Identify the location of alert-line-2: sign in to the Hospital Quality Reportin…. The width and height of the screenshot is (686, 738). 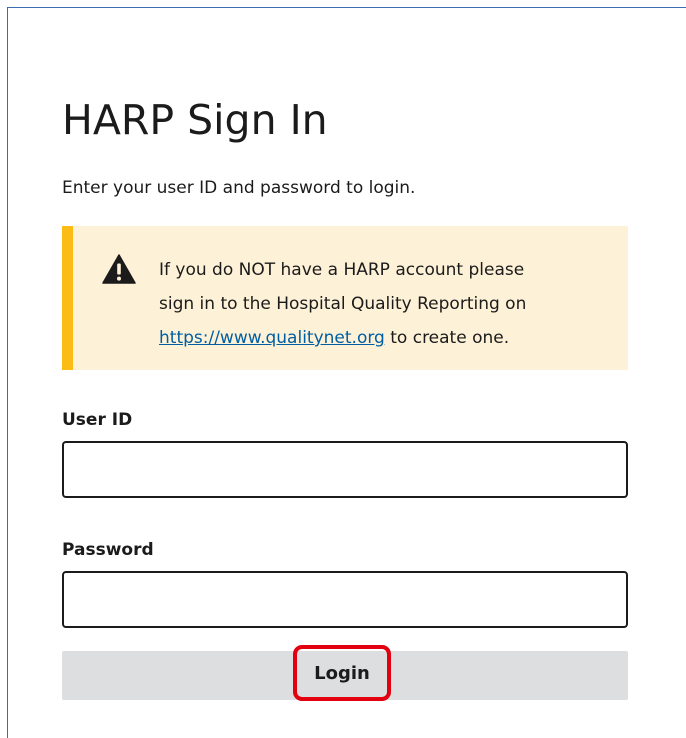
(343, 304).